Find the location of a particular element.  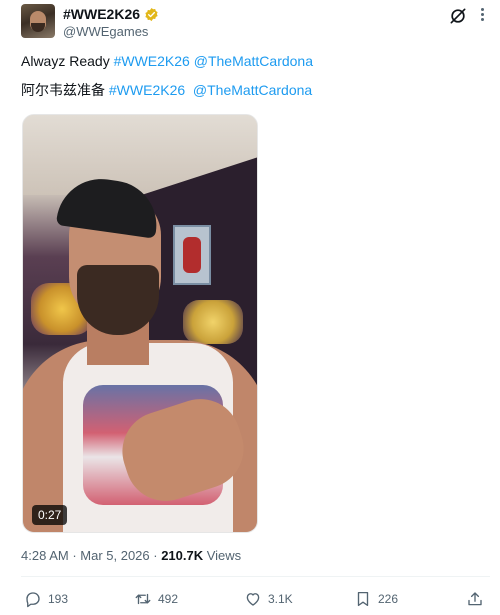

share-icon is located at coordinates (475, 599).